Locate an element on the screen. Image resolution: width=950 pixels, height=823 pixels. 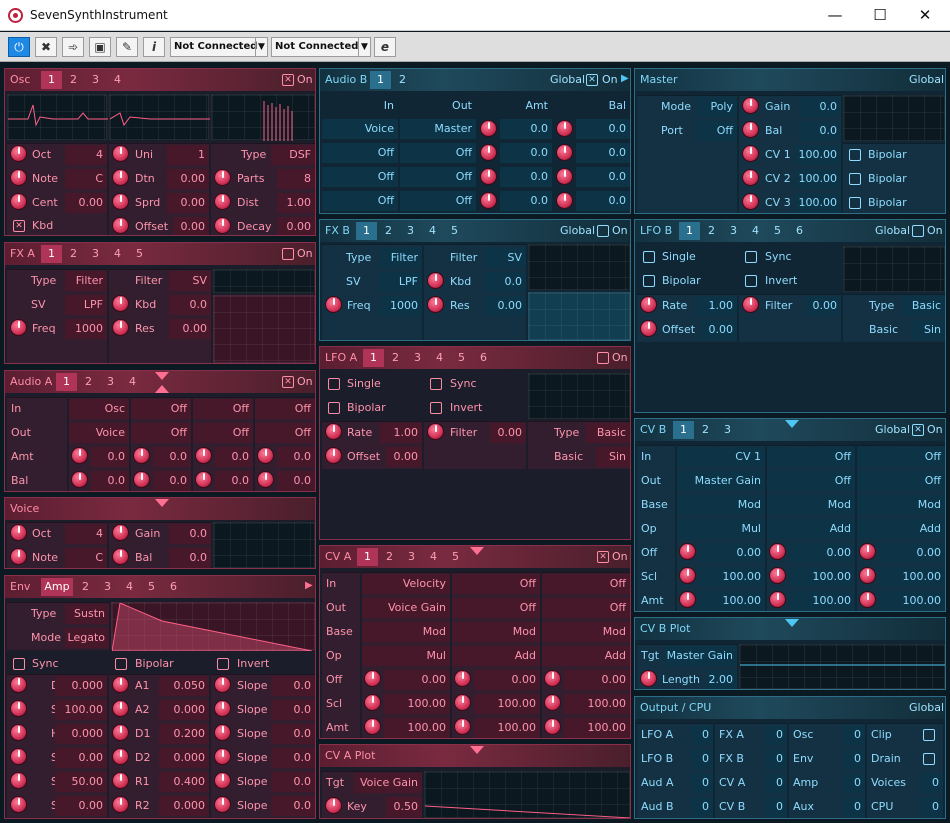
cva-2-value-4: 0.00 is located at coordinates (597, 680).